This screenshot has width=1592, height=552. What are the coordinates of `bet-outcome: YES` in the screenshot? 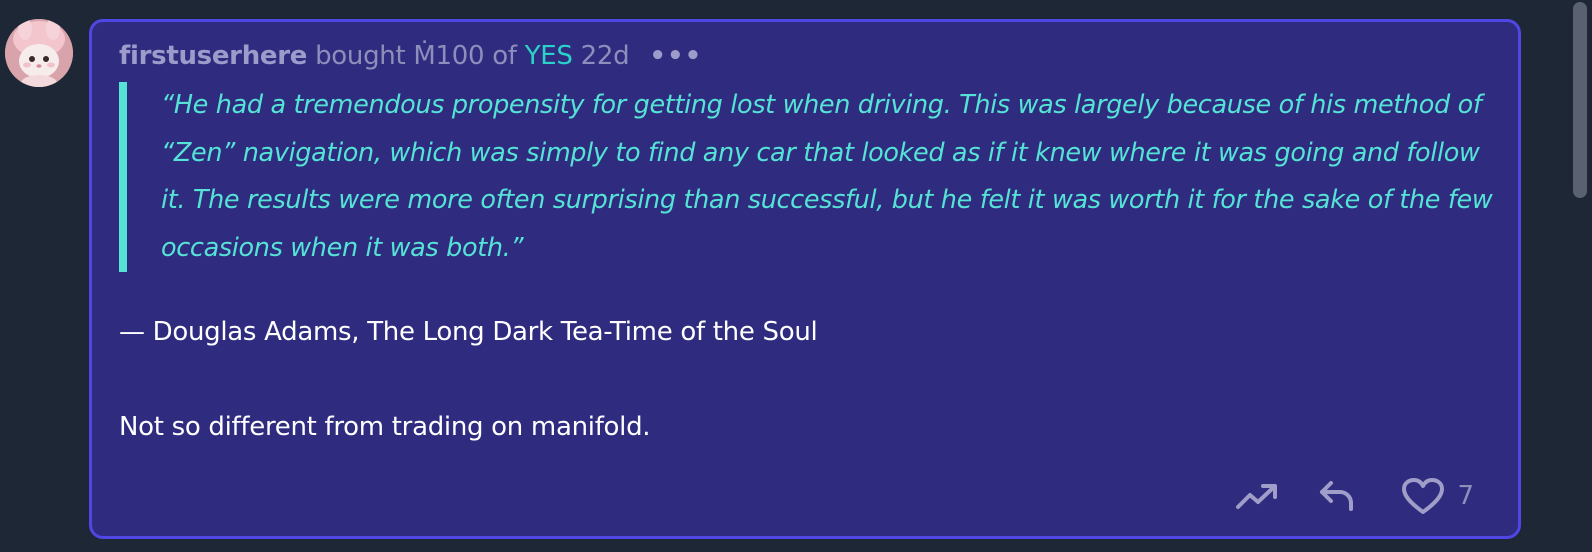 It's located at (548, 56).